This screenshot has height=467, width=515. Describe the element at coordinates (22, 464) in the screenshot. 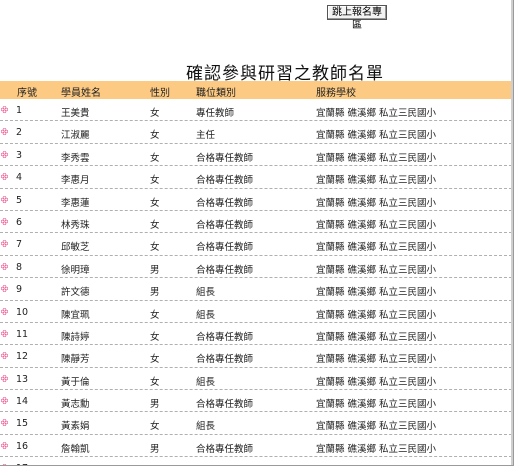

I see `row-number: 17` at that location.